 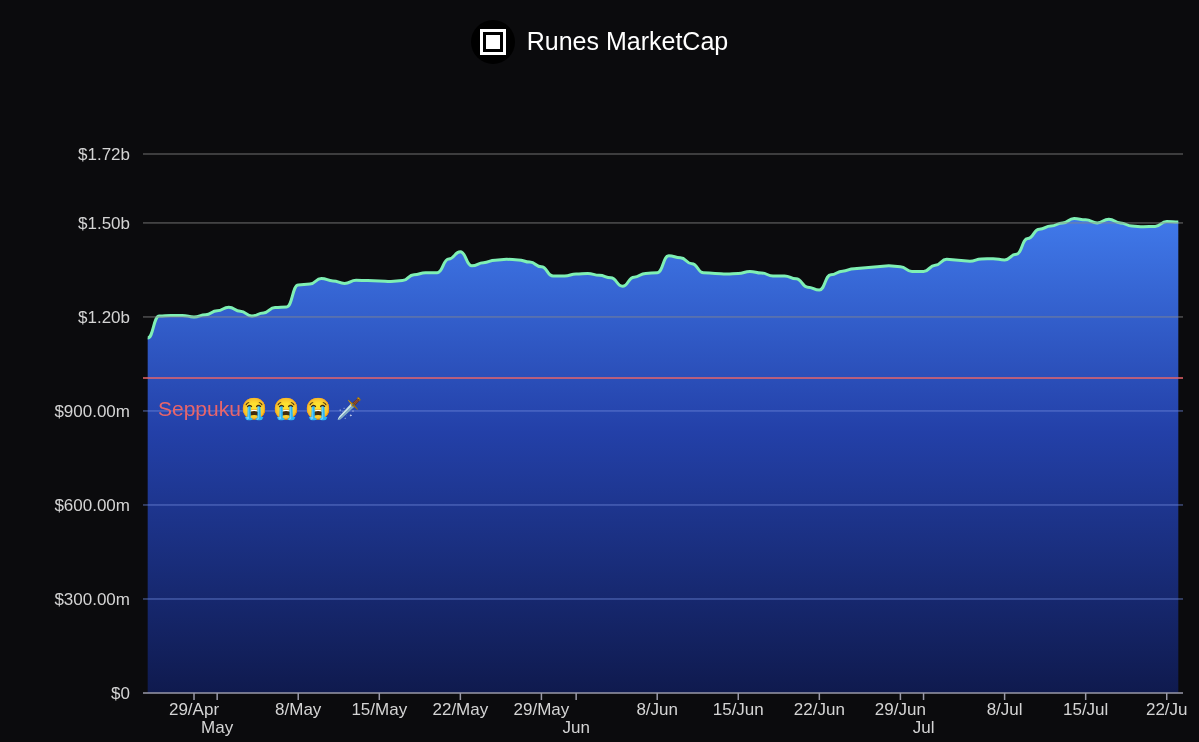 I want to click on x-axis-label: May, so click(x=217, y=727).